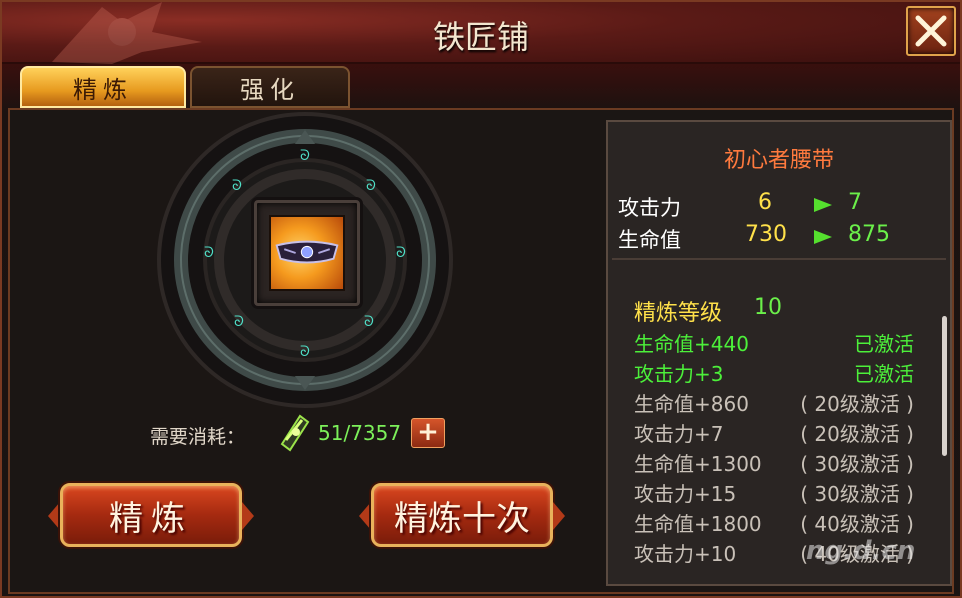  What do you see at coordinates (685, 554) in the screenshot?
I see `attribute-name: 攻击力+10` at bounding box center [685, 554].